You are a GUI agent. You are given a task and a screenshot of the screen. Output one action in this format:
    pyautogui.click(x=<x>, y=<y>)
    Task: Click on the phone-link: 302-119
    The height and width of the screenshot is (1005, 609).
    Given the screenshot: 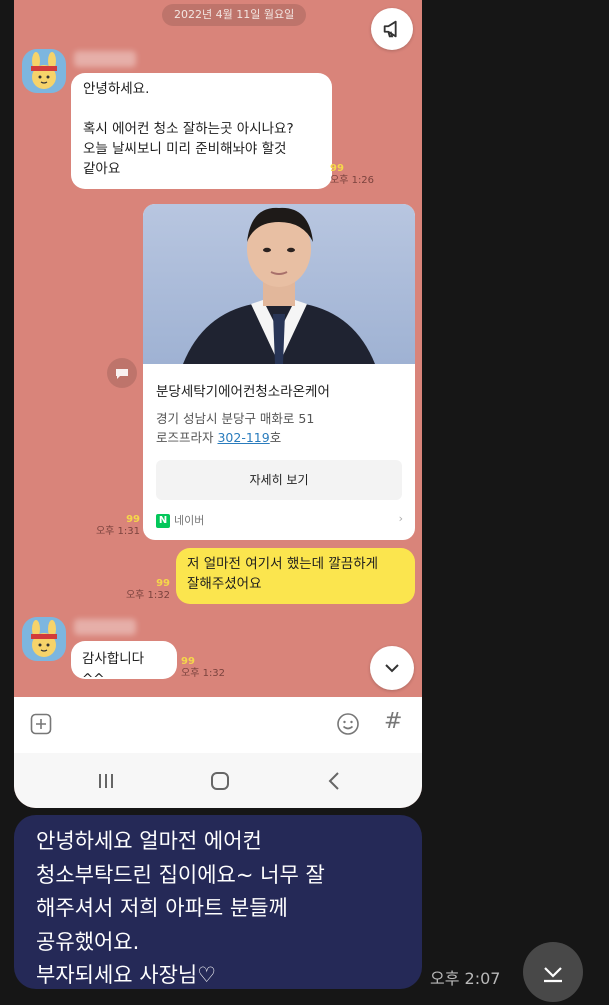 What is the action you would take?
    pyautogui.click(x=243, y=437)
    